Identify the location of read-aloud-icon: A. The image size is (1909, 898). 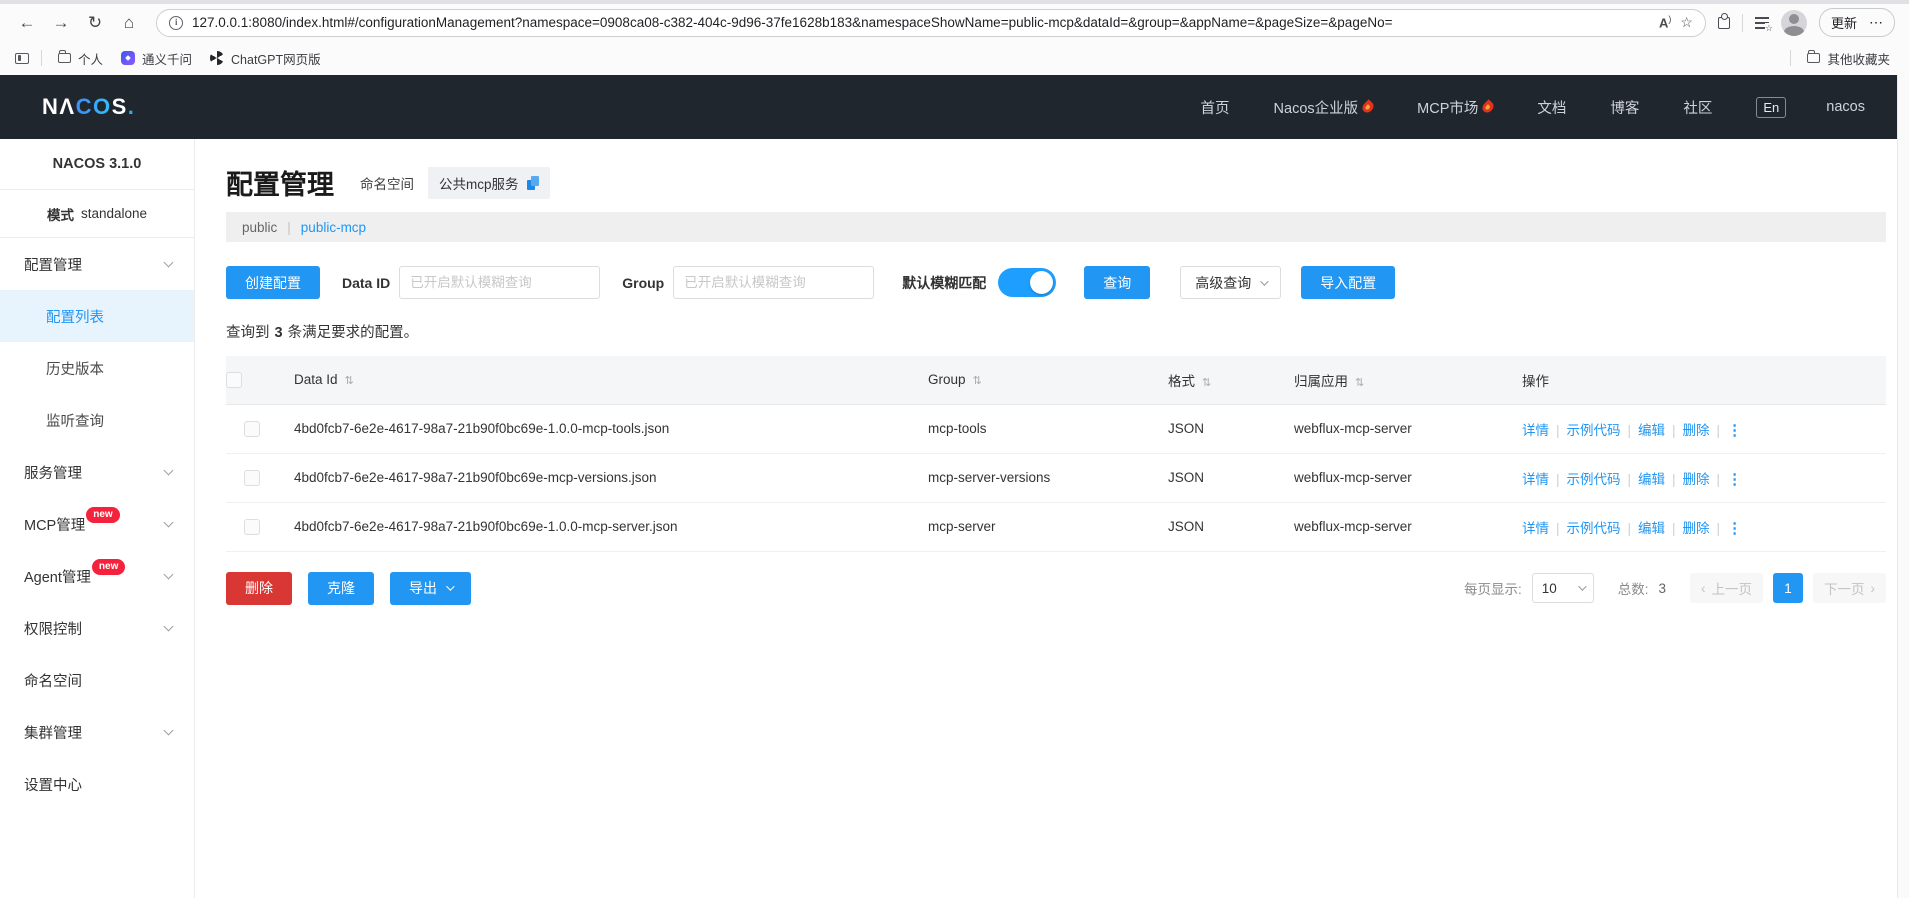
(1665, 22).